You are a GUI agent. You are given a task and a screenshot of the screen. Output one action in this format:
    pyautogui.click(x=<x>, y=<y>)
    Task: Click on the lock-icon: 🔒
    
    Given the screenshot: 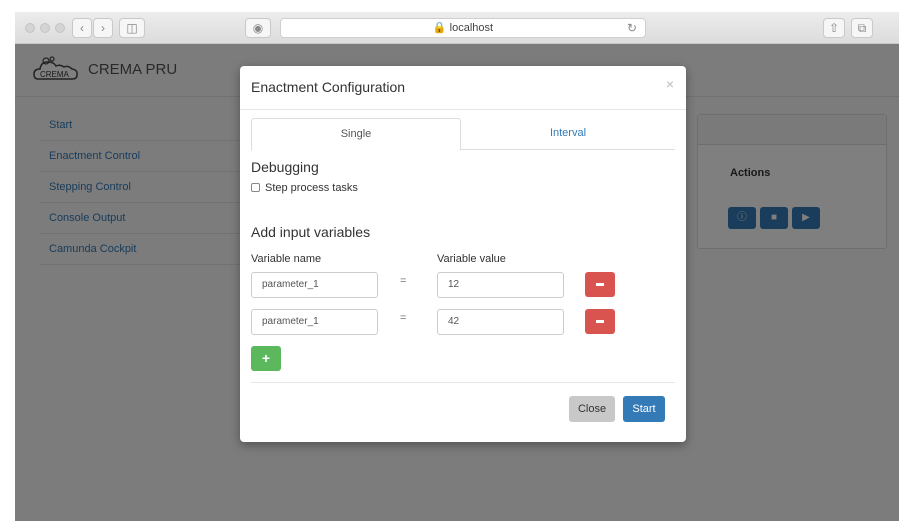 What is the action you would take?
    pyautogui.click(x=439, y=28)
    